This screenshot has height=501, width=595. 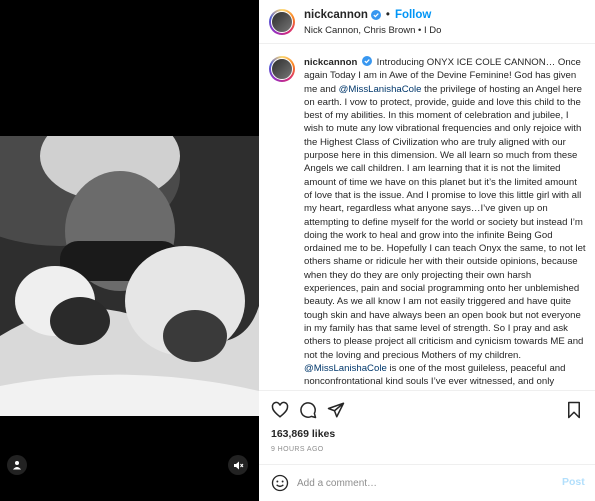 I want to click on verified-badge-icon, so click(x=375, y=15).